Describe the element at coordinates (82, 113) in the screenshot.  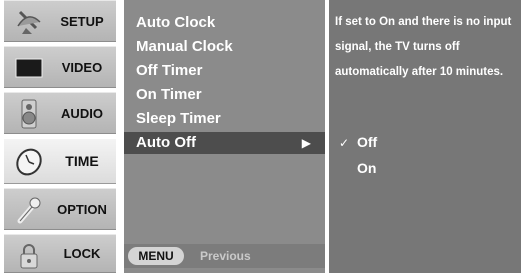
I see `sidebar-item-label: AUDIO` at that location.